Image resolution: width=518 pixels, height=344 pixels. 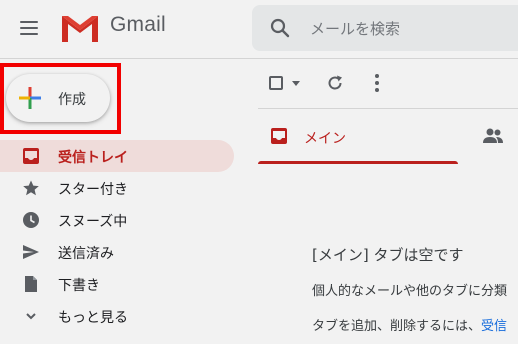 What do you see at coordinates (377, 83) in the screenshot?
I see `more-options-icon` at bounding box center [377, 83].